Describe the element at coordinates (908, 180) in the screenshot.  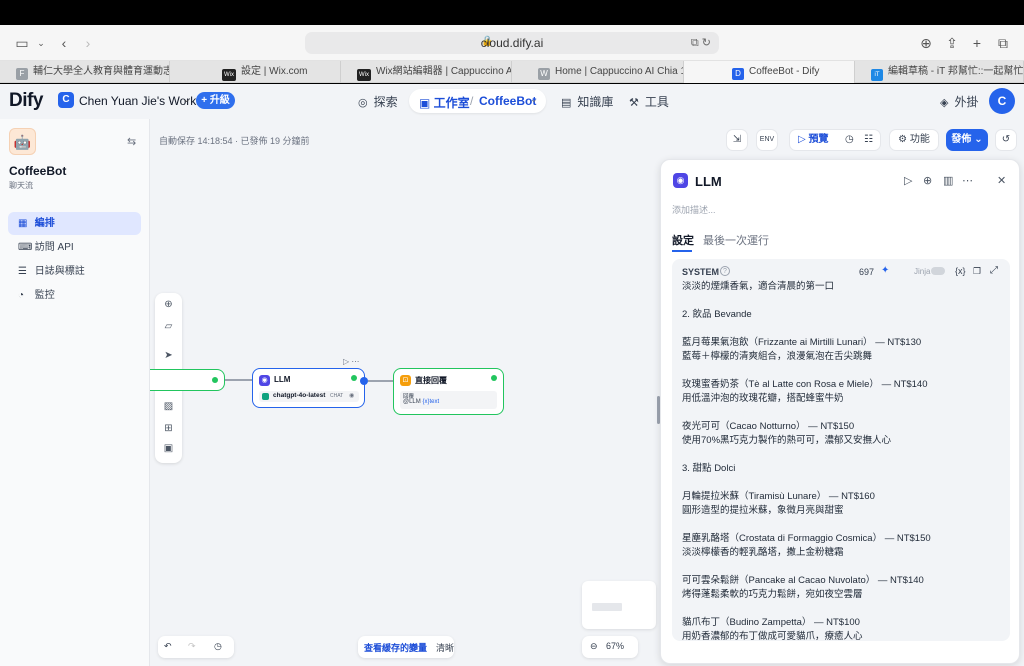
I see `run-icon: ▷` at that location.